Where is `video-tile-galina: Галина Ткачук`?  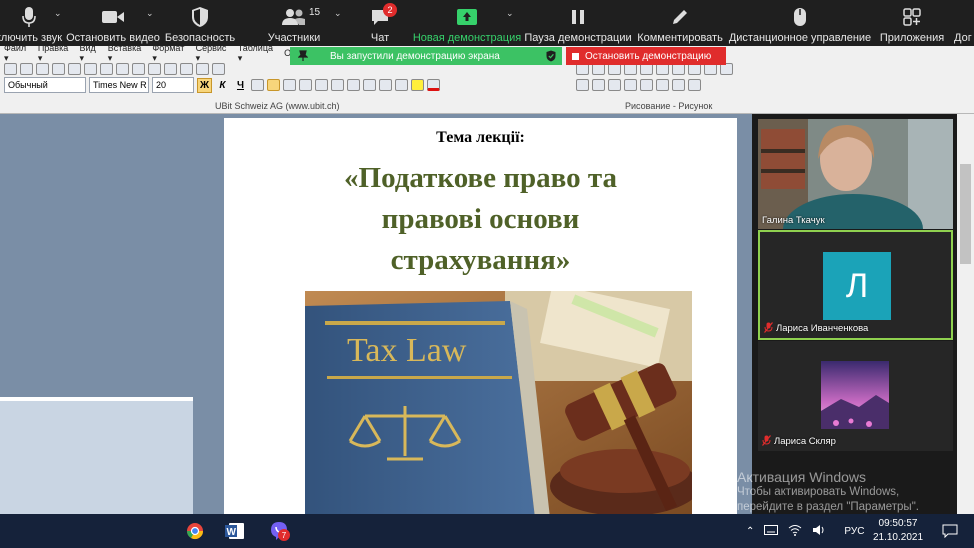 video-tile-galina: Галина Ткачук is located at coordinates (855, 174).